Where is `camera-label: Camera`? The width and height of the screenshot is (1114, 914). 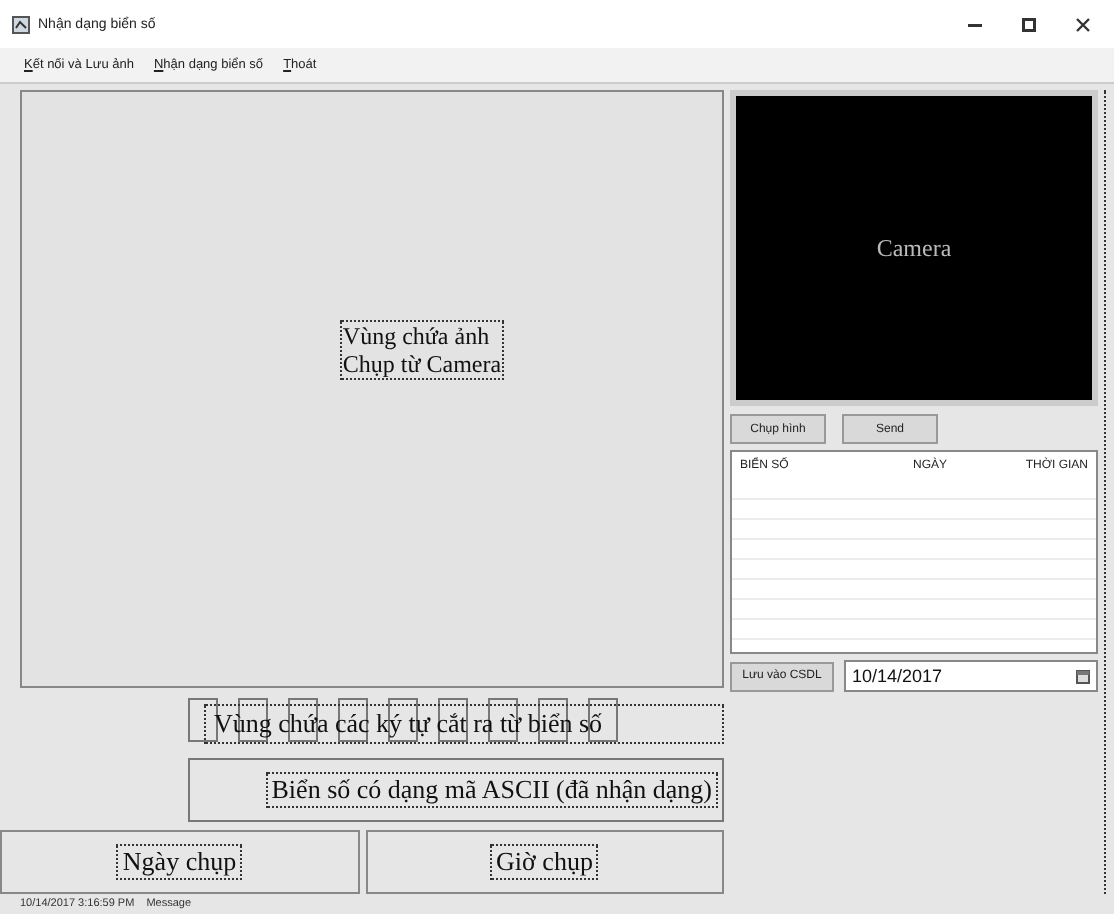
camera-label: Camera is located at coordinates (914, 248).